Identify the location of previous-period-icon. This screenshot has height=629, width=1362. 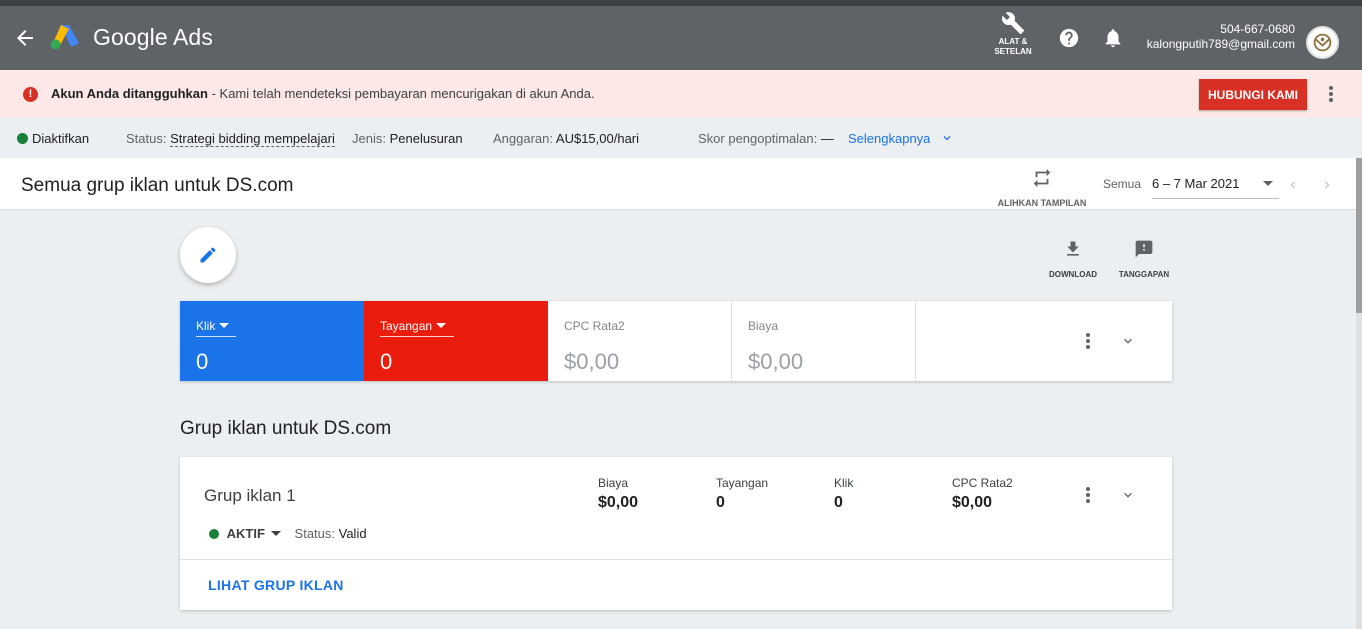
(1293, 187).